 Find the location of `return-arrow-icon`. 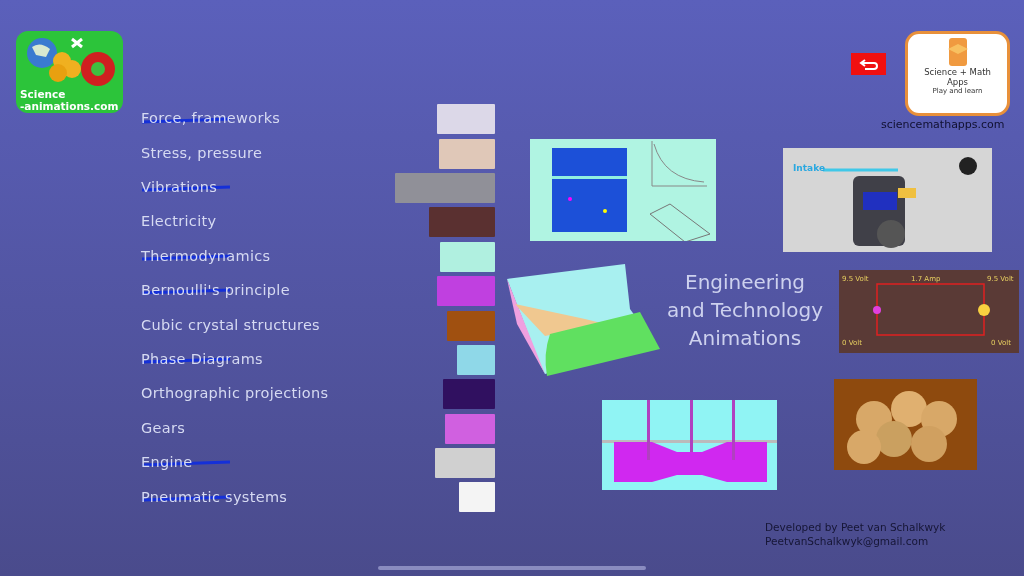

return-arrow-icon is located at coordinates (868, 64).